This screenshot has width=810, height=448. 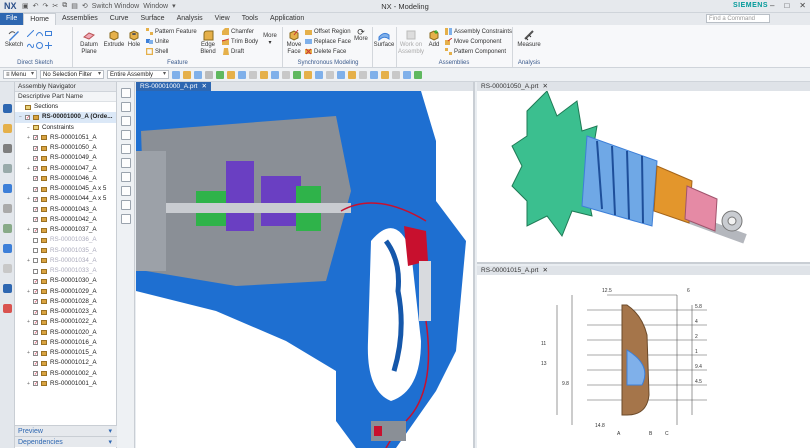 I want to click on clip-section-icon, so click(x=126, y=135).